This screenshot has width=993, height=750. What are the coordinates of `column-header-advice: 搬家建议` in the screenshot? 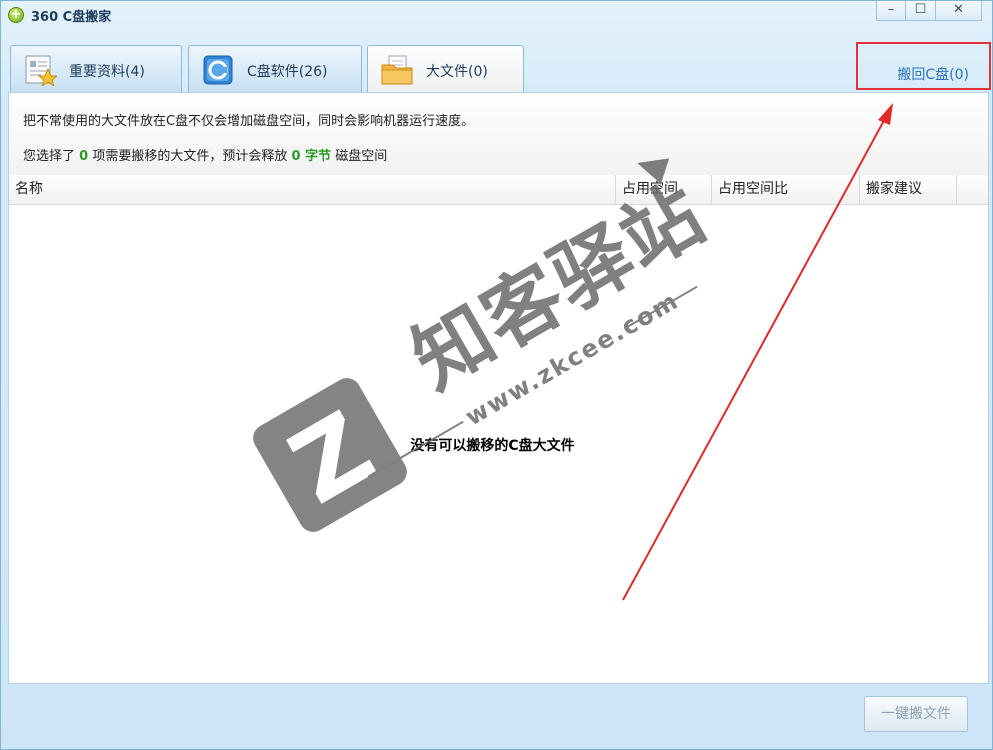 It's located at (908, 189).